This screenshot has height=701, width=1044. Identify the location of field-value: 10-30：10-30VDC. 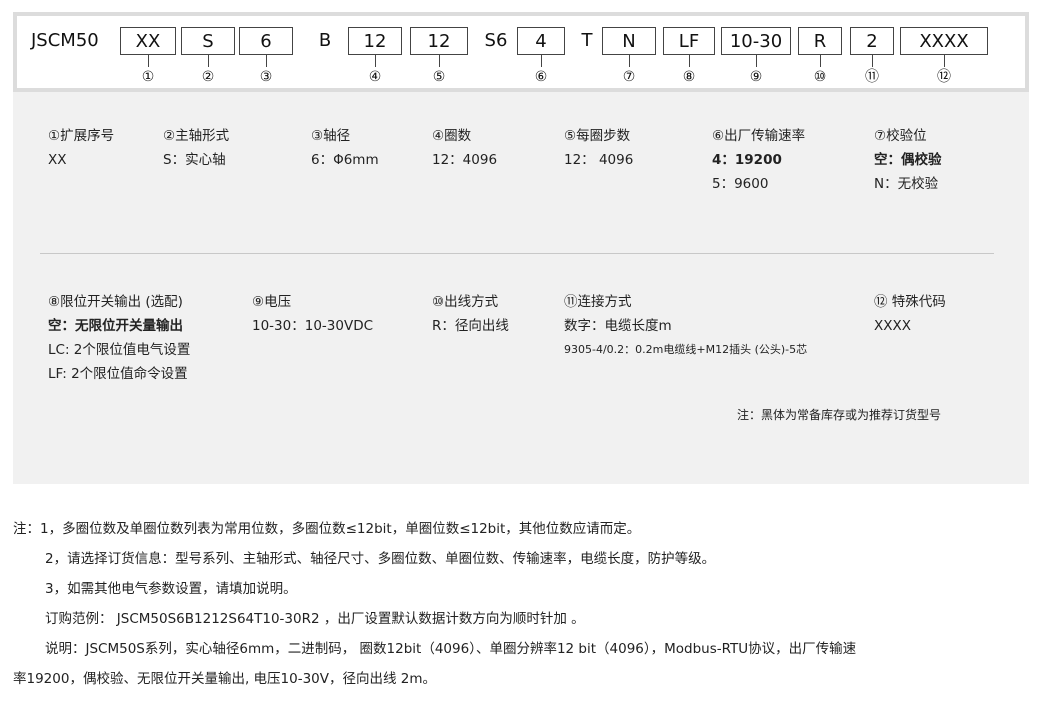
(313, 326).